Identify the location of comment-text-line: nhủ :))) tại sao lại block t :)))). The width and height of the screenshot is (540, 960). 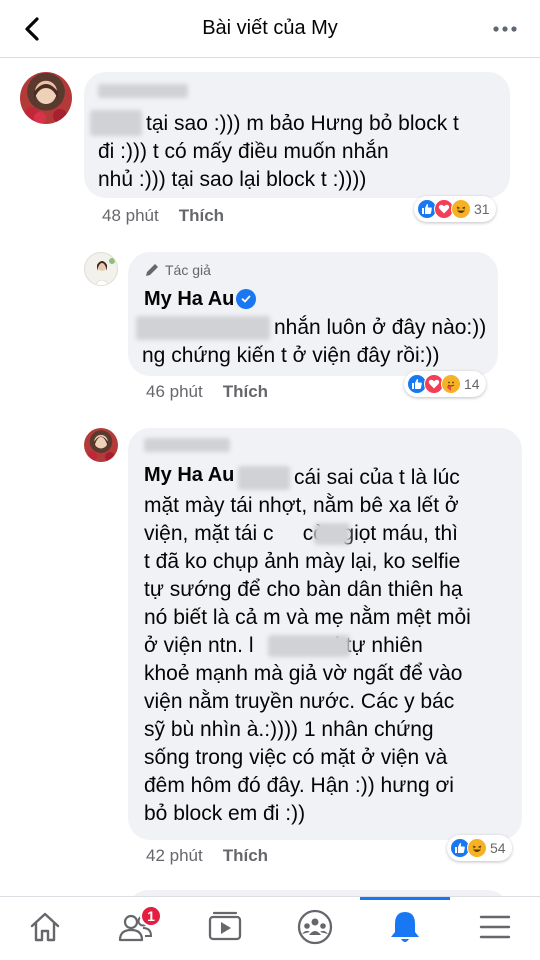
(232, 179).